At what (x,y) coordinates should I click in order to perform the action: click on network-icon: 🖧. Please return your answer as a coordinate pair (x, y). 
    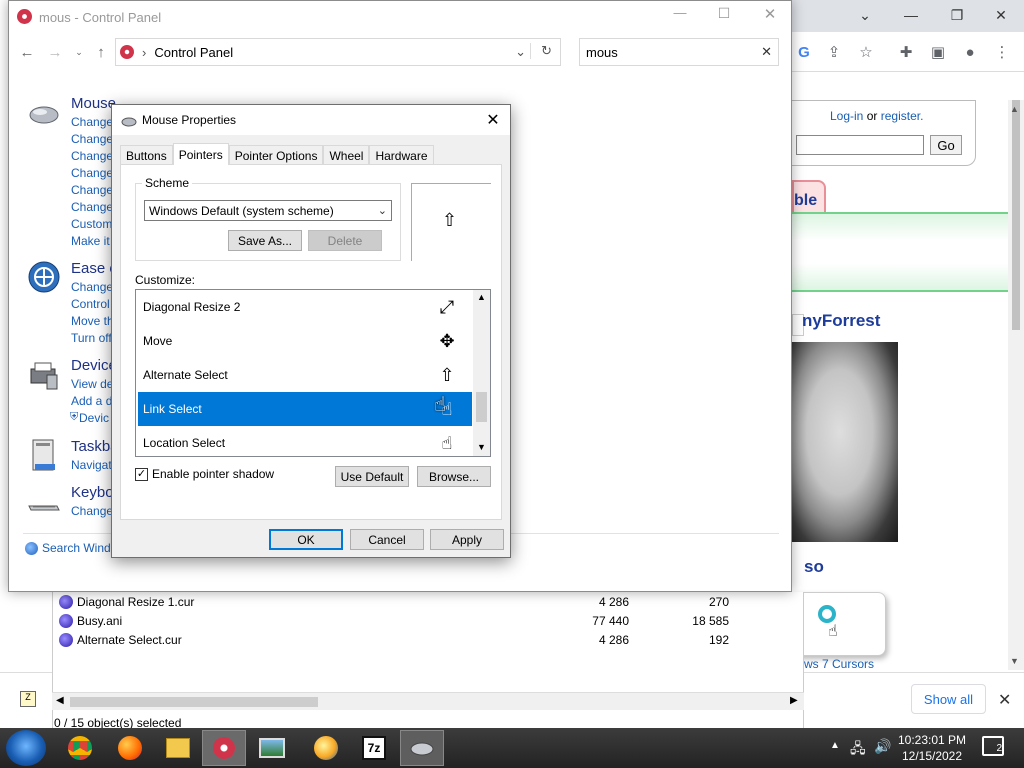
    Looking at the image, I should click on (858, 750).